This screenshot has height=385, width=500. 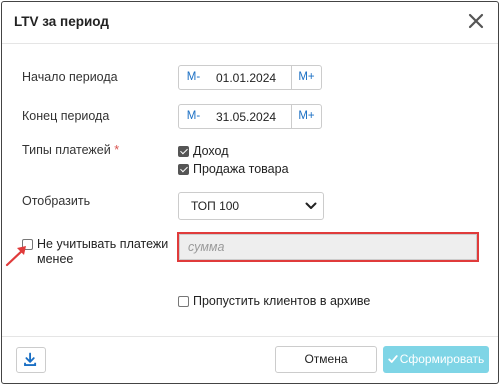 I want to click on display-select: ТОП 100, so click(x=251, y=206).